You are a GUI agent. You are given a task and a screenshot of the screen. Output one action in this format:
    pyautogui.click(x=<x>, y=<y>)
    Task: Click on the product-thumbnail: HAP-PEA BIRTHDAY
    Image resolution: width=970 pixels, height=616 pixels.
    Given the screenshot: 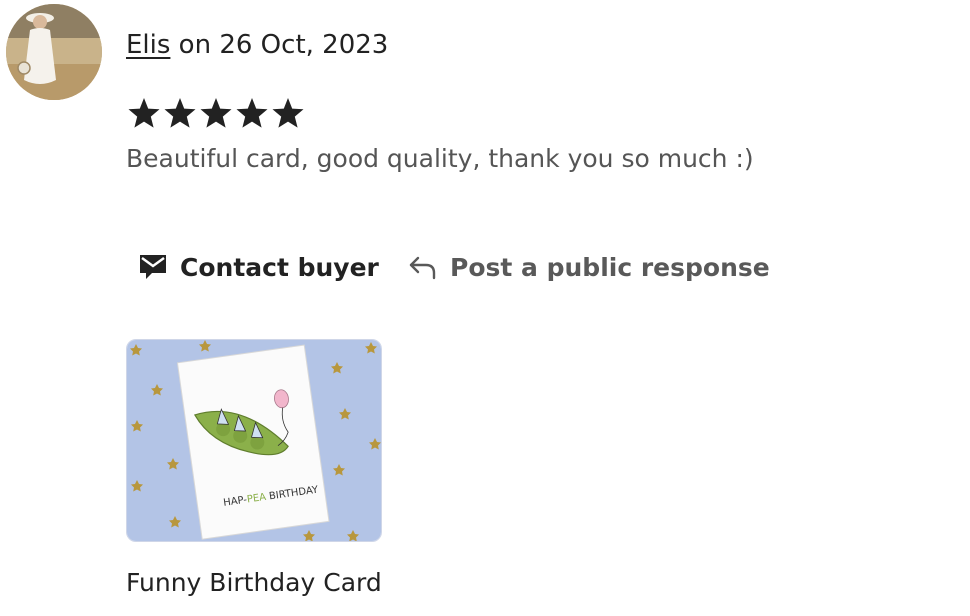 What is the action you would take?
    pyautogui.click(x=254, y=440)
    